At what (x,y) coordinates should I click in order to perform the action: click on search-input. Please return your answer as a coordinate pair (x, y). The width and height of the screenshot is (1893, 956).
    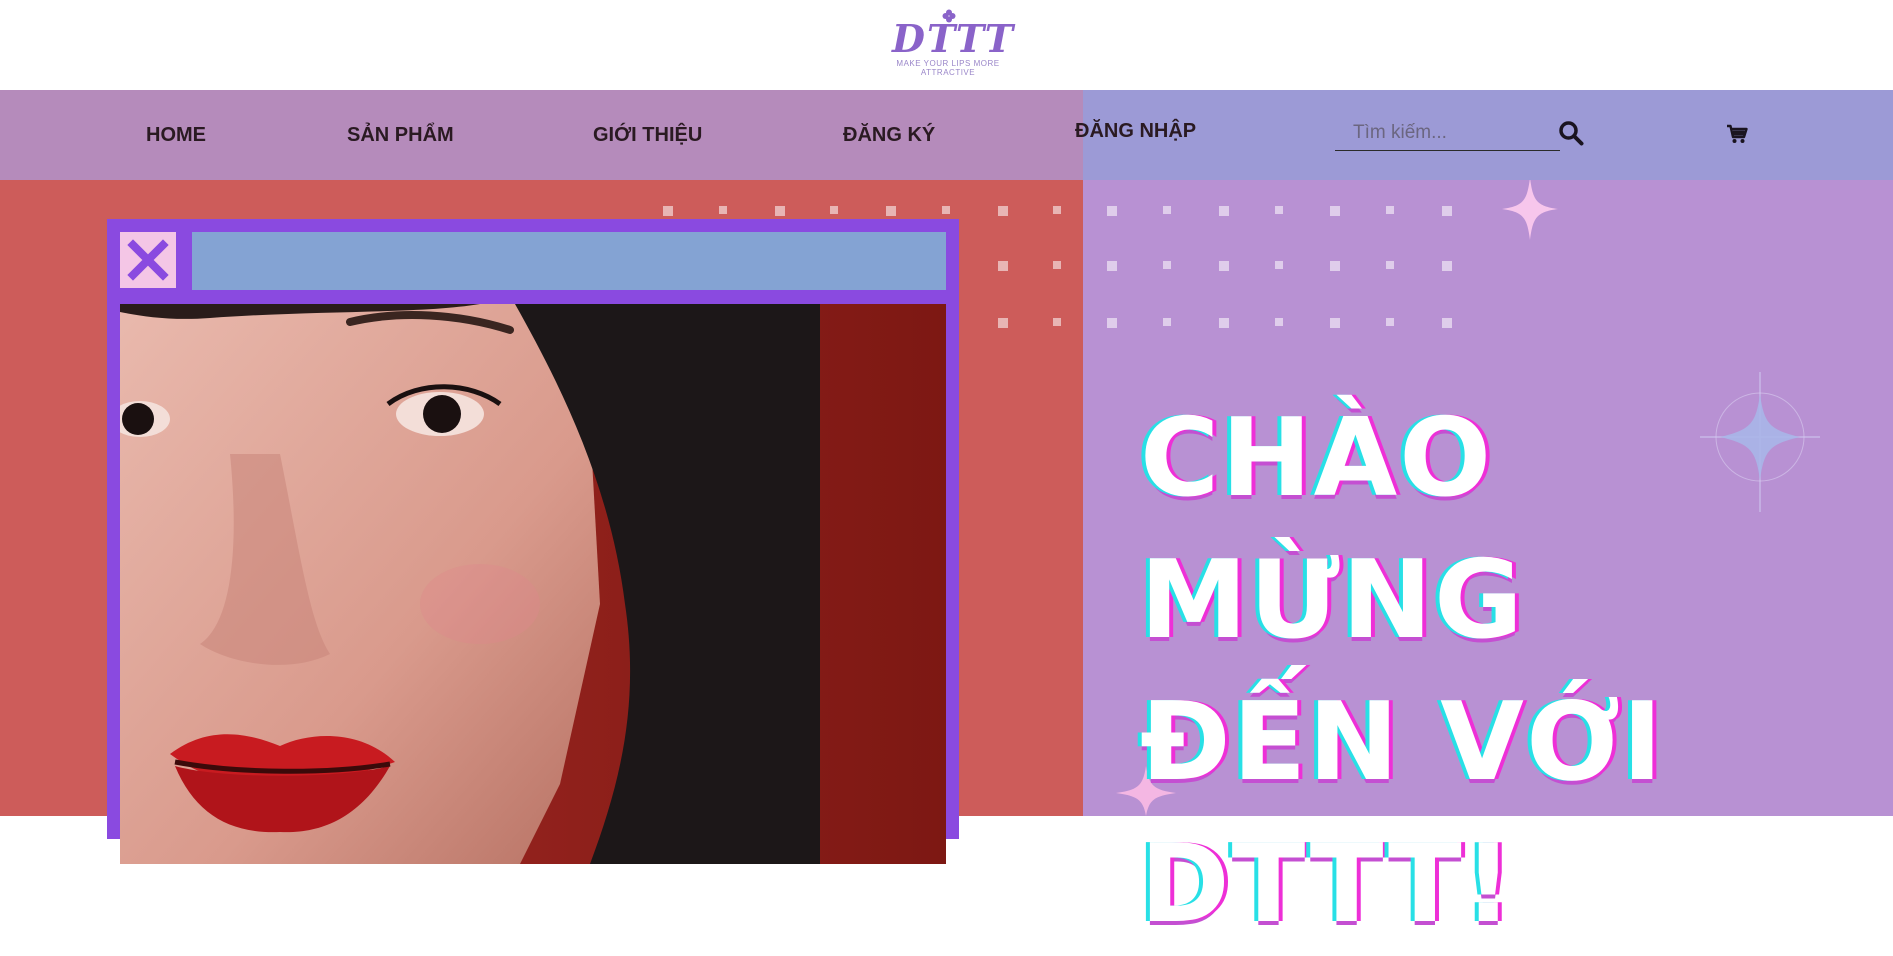
    Looking at the image, I should click on (1454, 133).